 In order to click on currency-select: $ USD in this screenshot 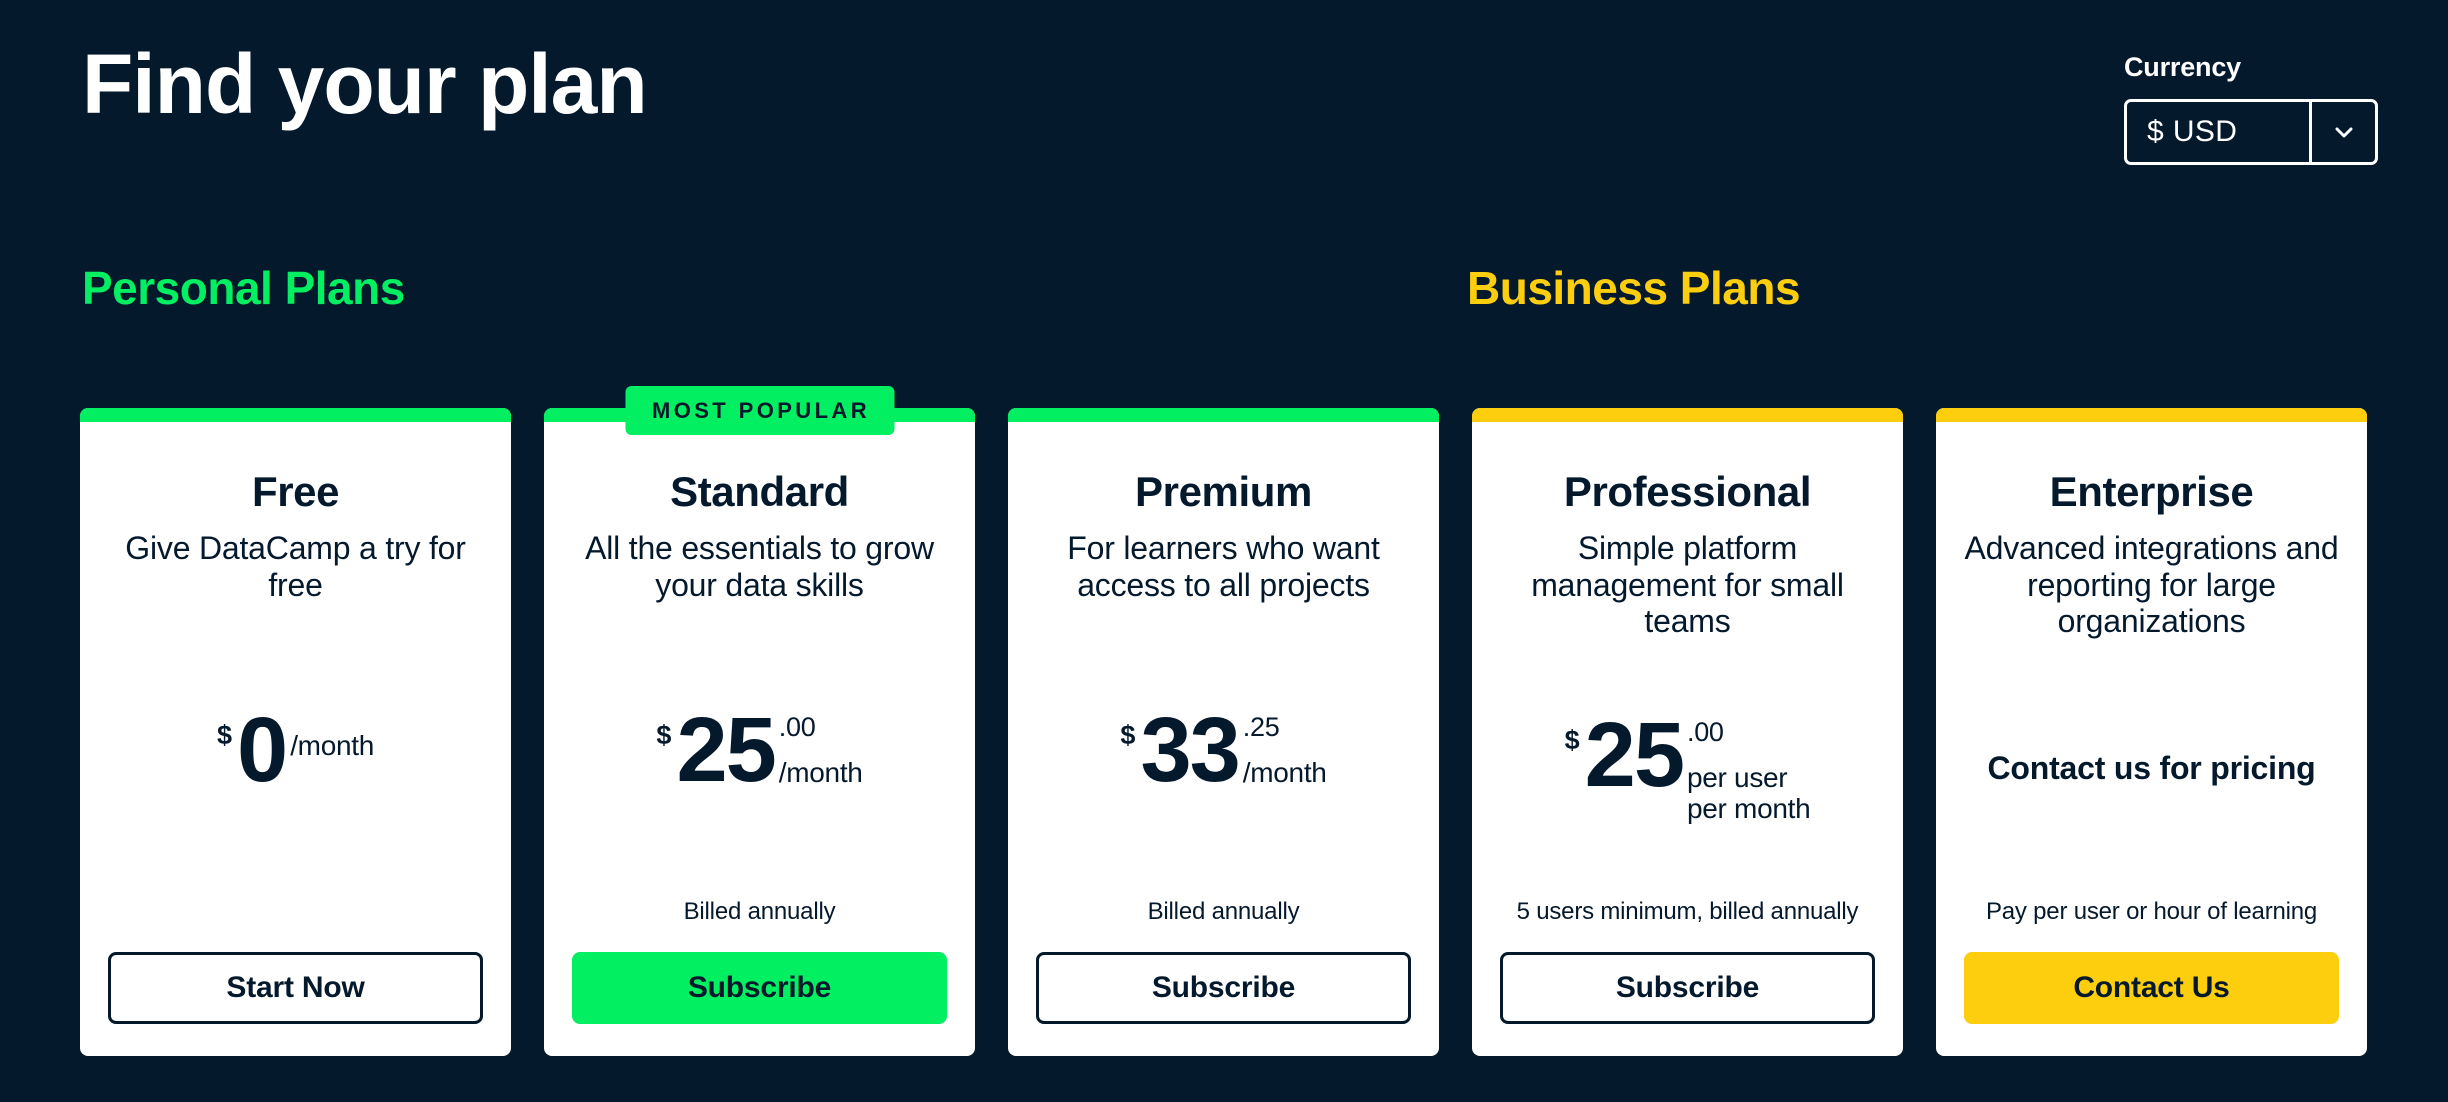, I will do `click(2251, 132)`.